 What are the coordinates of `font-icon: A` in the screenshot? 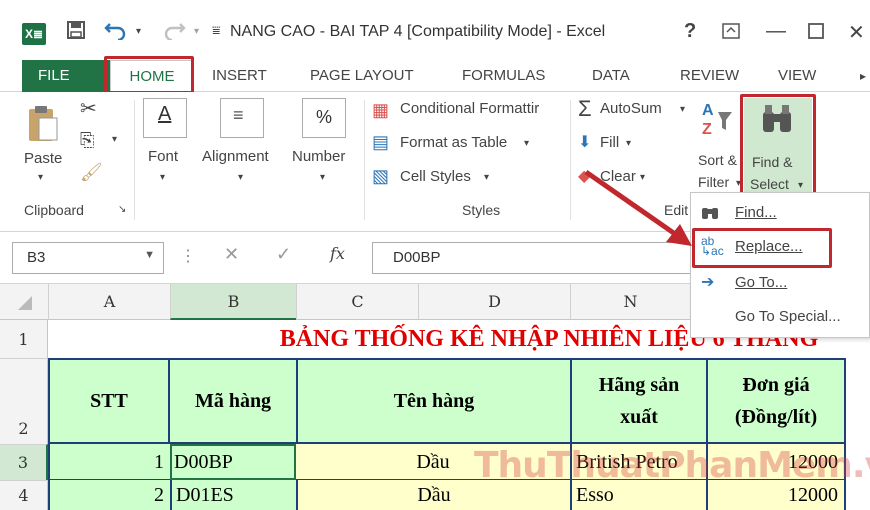 It's located at (165, 114).